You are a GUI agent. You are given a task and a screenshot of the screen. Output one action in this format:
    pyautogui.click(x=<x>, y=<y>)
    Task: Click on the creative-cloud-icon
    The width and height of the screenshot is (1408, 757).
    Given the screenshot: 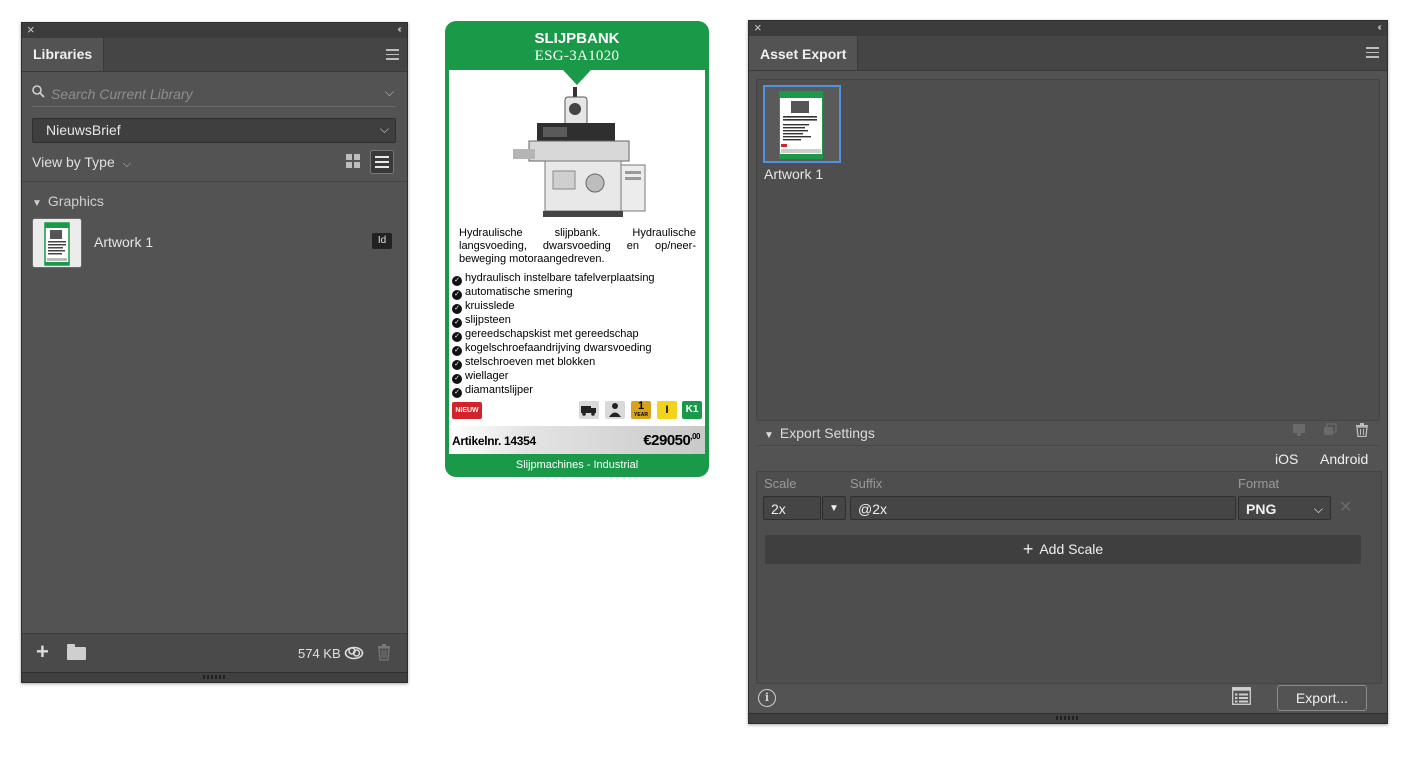 What is the action you would take?
    pyautogui.click(x=354, y=652)
    